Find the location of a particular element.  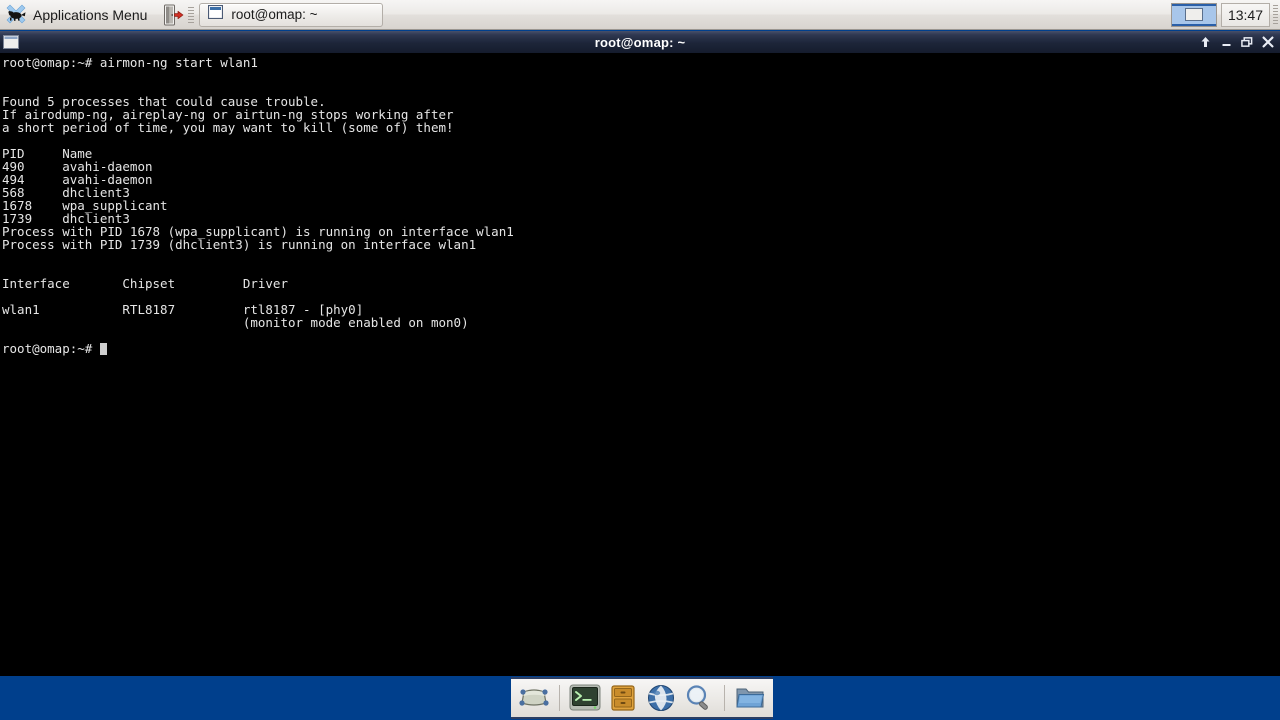

terminal-cursor is located at coordinates (103, 349).